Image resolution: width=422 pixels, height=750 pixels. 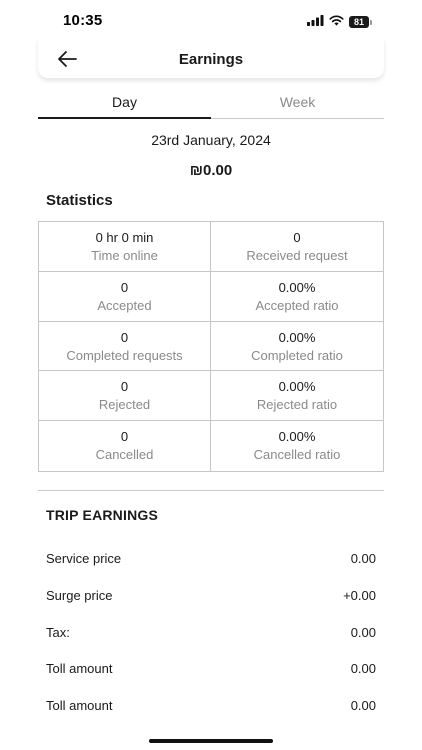 I want to click on stat-completed-ratio: 0.00% Completed ratio, so click(x=297, y=347).